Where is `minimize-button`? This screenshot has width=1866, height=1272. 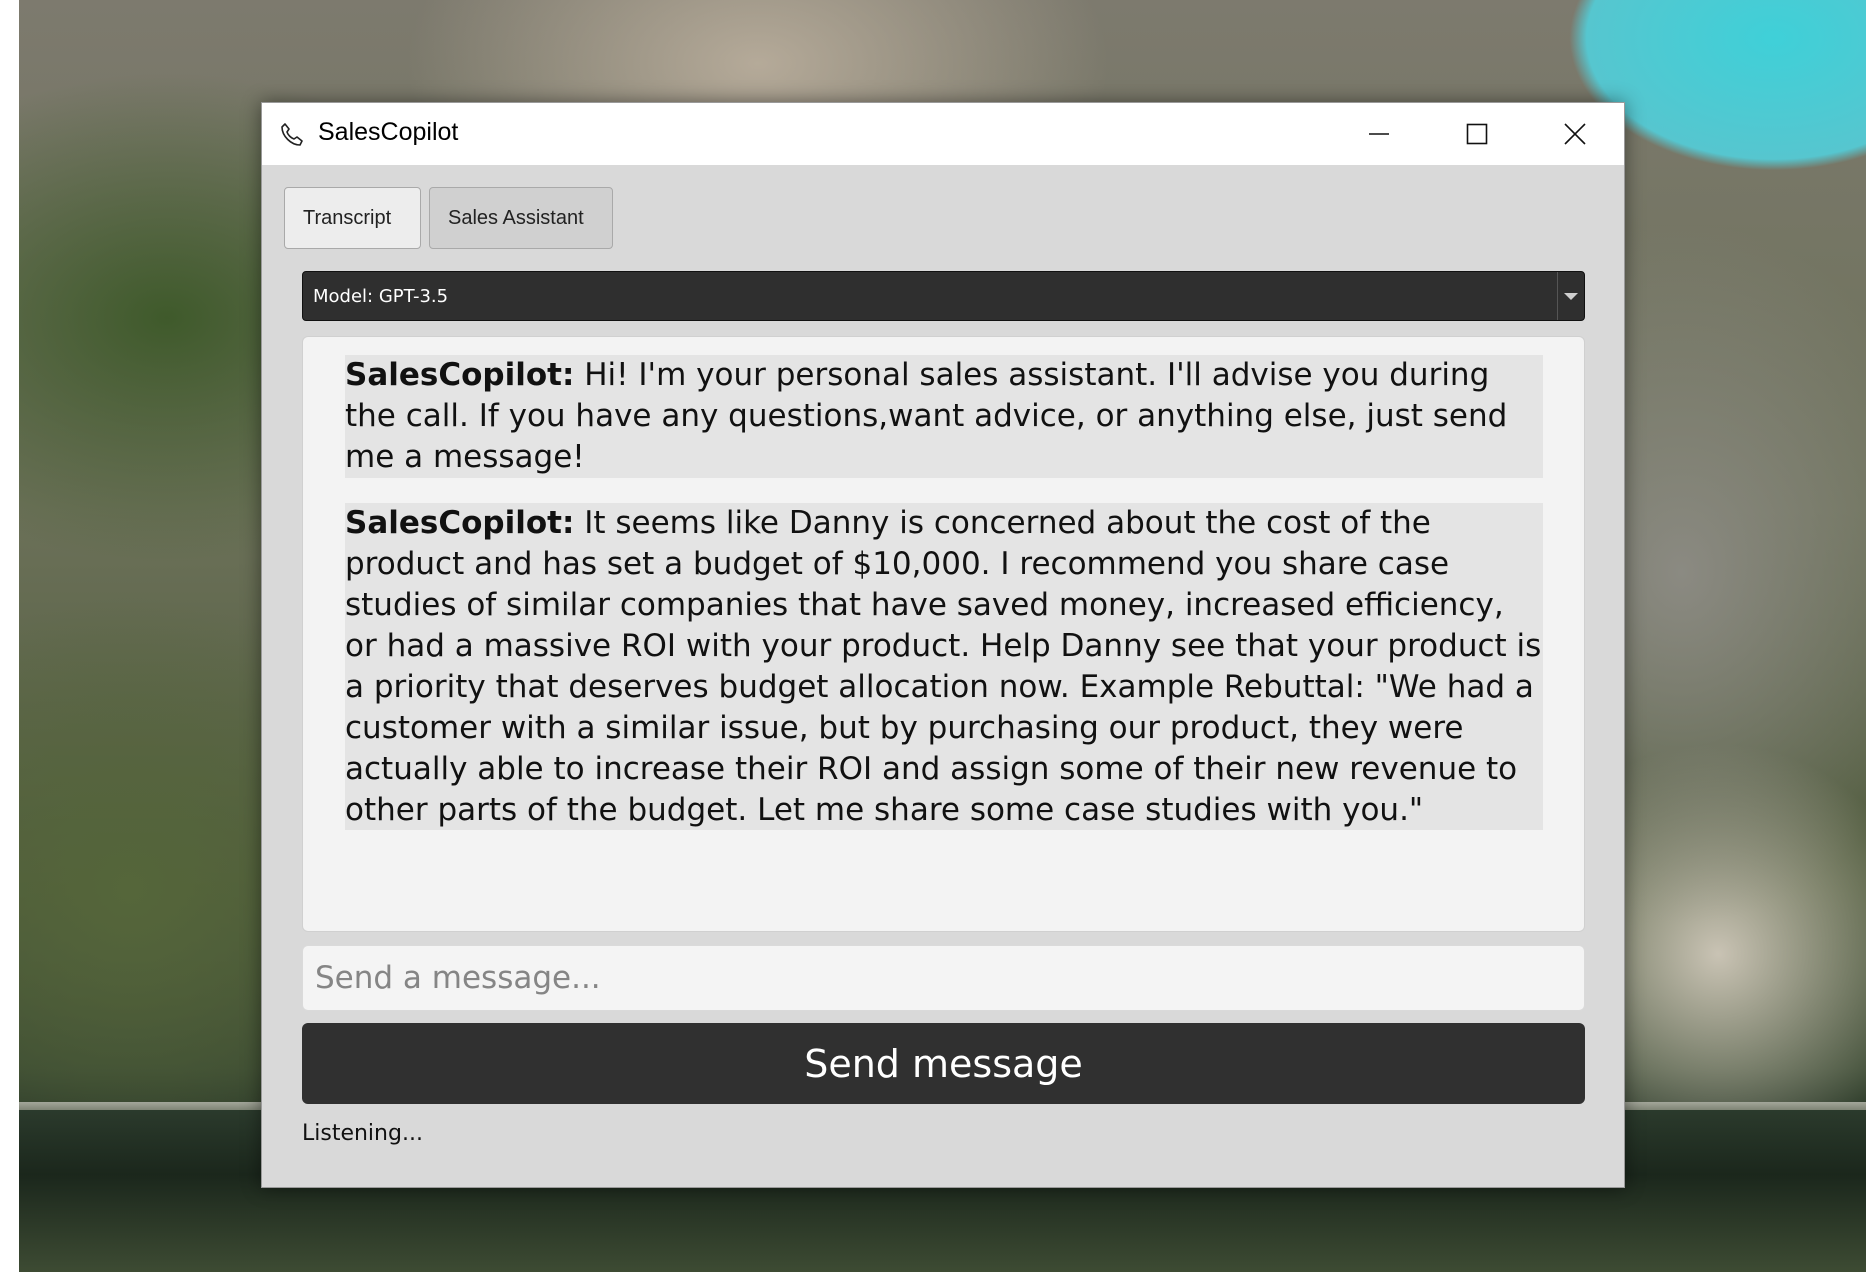 minimize-button is located at coordinates (1379, 134).